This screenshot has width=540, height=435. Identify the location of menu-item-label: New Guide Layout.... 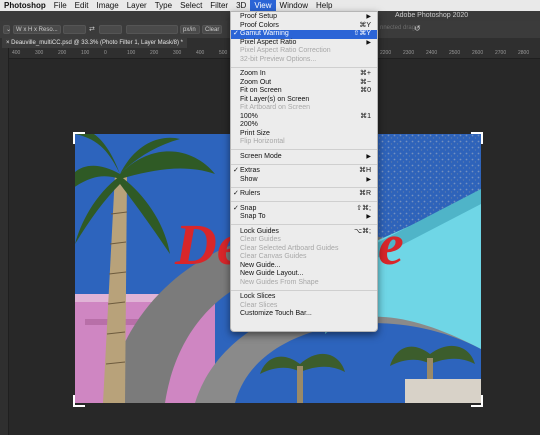
(272, 273).